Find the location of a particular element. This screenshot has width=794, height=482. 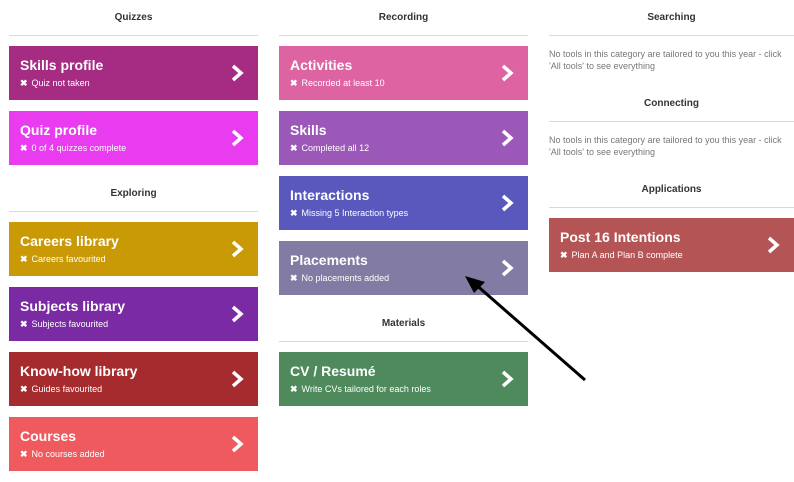

tile-title: Placements is located at coordinates (329, 260).